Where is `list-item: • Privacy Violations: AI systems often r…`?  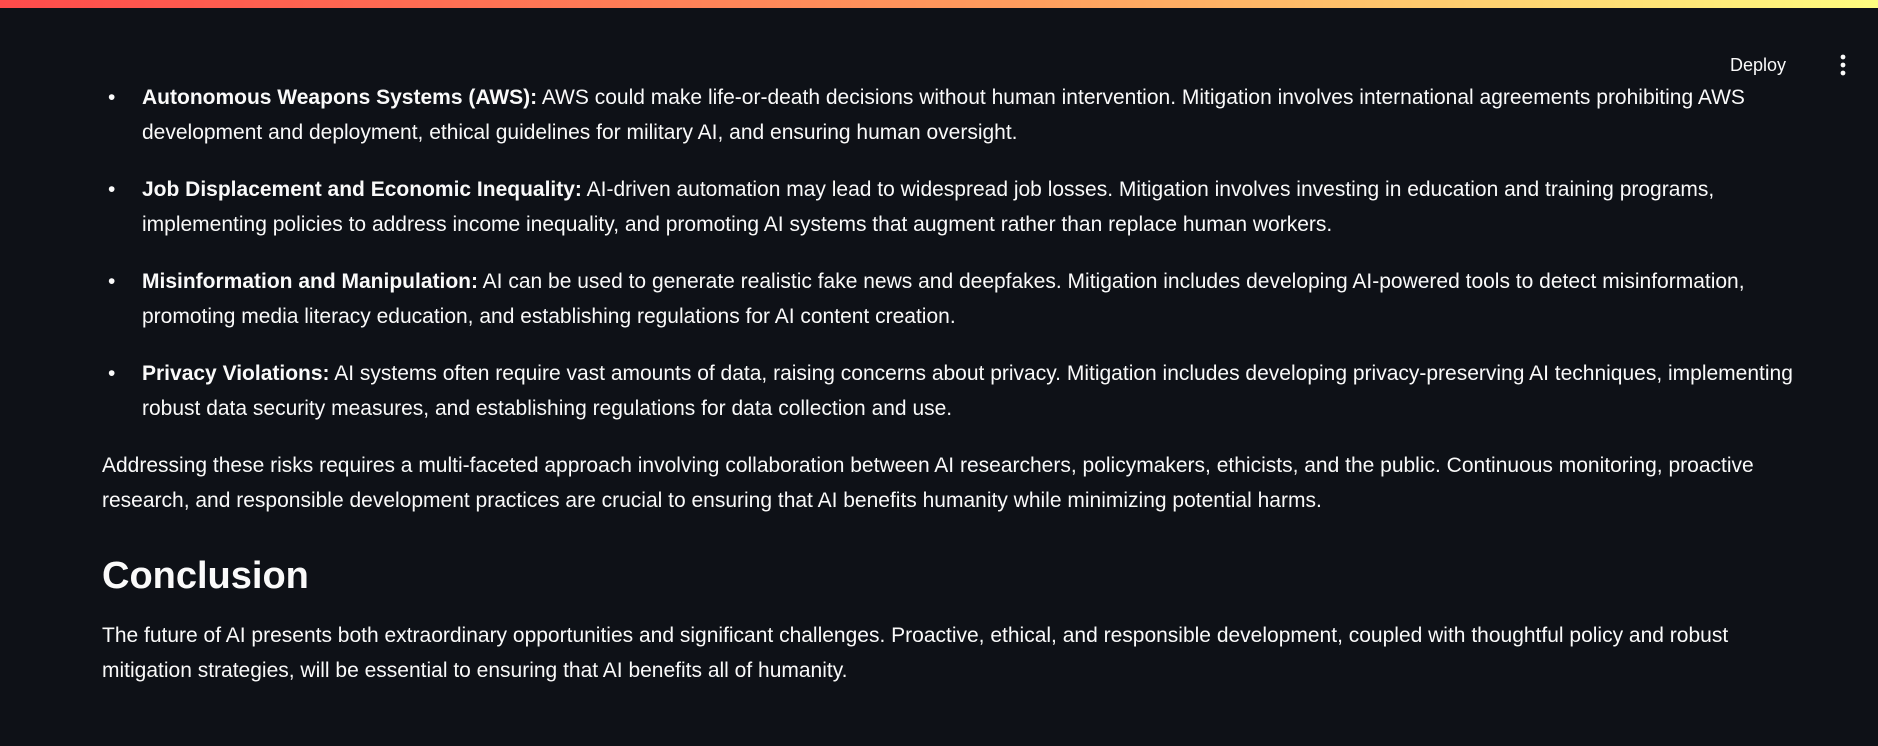 list-item: • Privacy Violations: AI systems often r… is located at coordinates (955, 391).